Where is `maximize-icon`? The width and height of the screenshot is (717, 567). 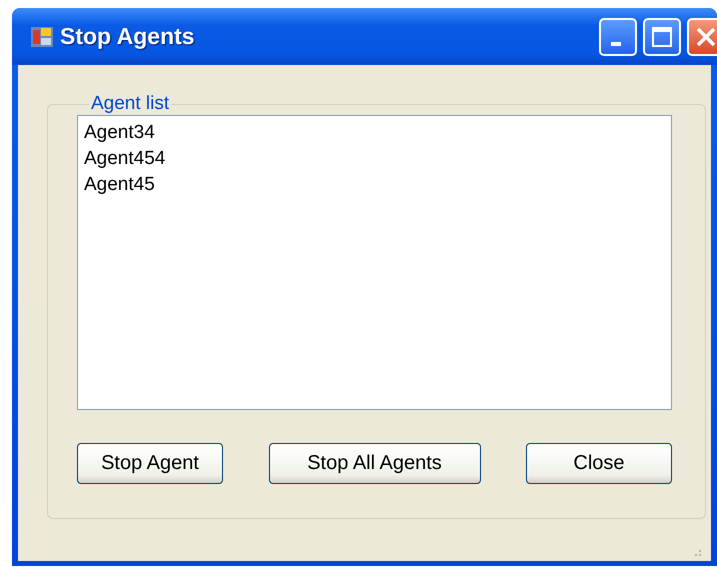 maximize-icon is located at coordinates (662, 37).